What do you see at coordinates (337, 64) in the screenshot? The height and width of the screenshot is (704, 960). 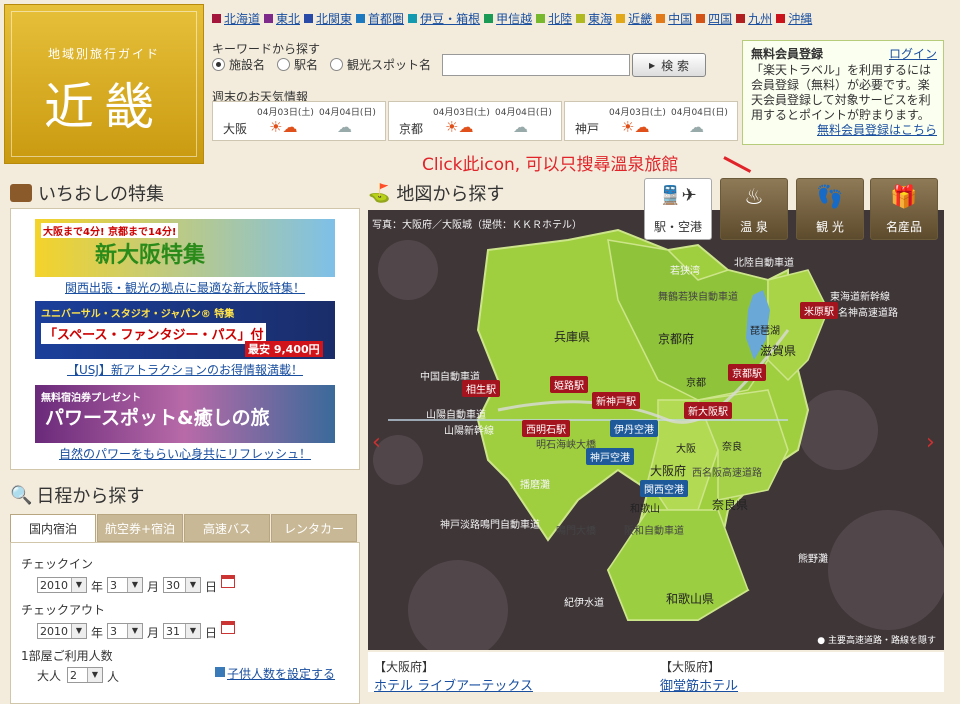 I see `radio-spot` at bounding box center [337, 64].